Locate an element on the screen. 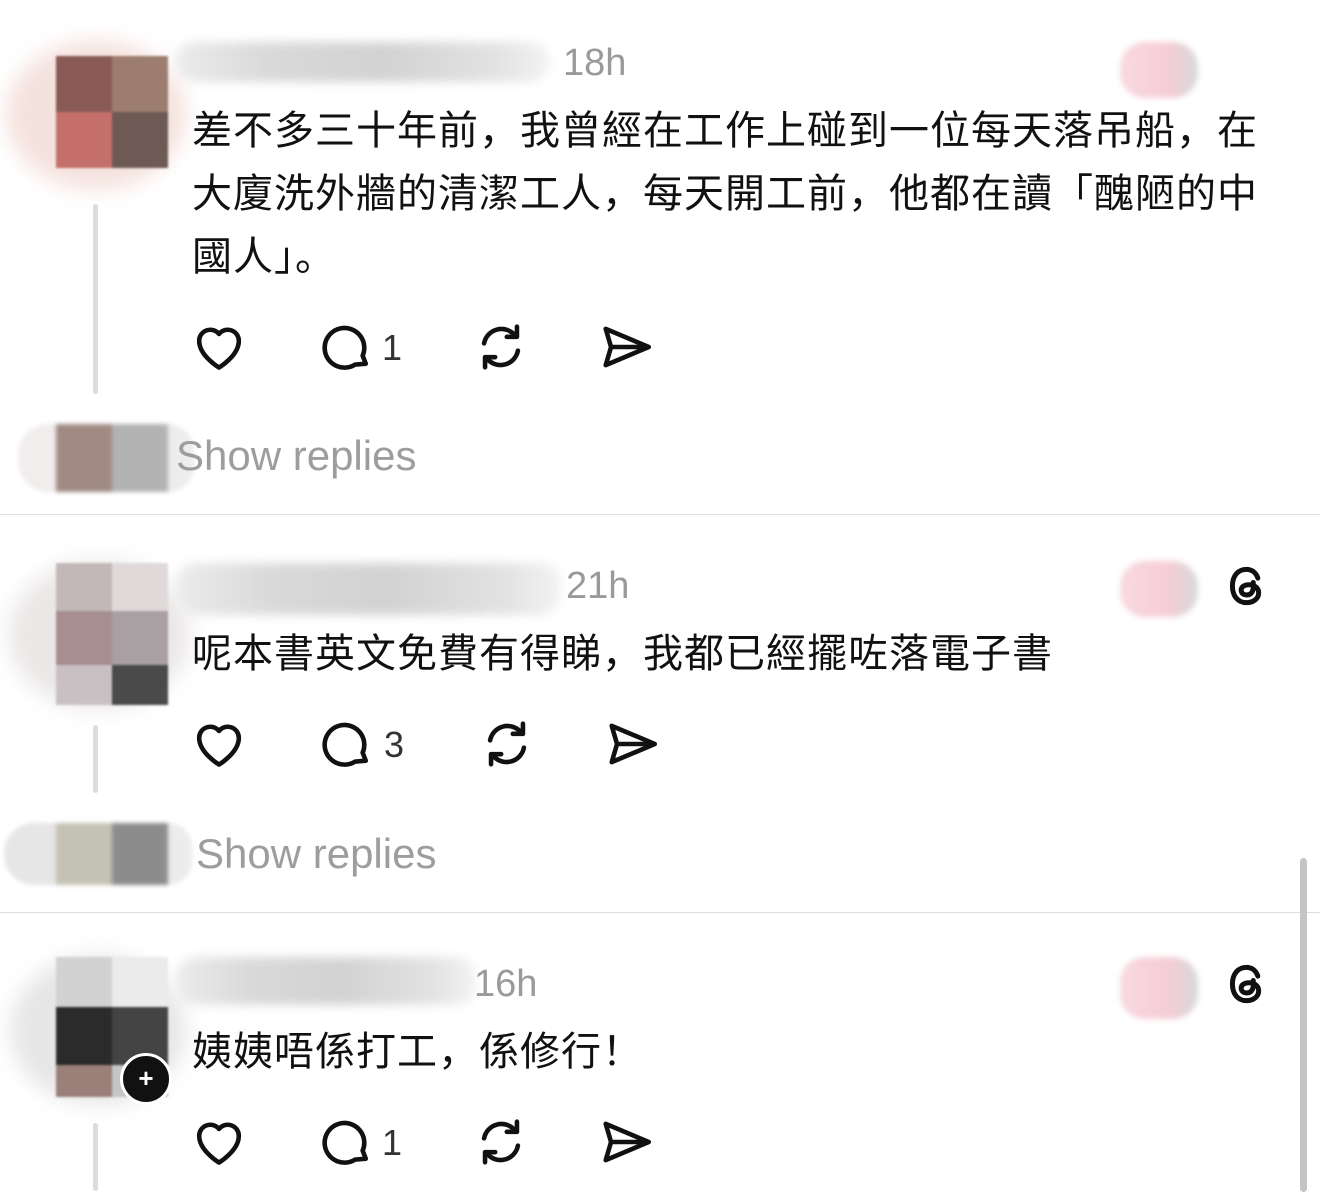 This screenshot has height=1192, width=1320. follow-badge-icon: + is located at coordinates (146, 1079).